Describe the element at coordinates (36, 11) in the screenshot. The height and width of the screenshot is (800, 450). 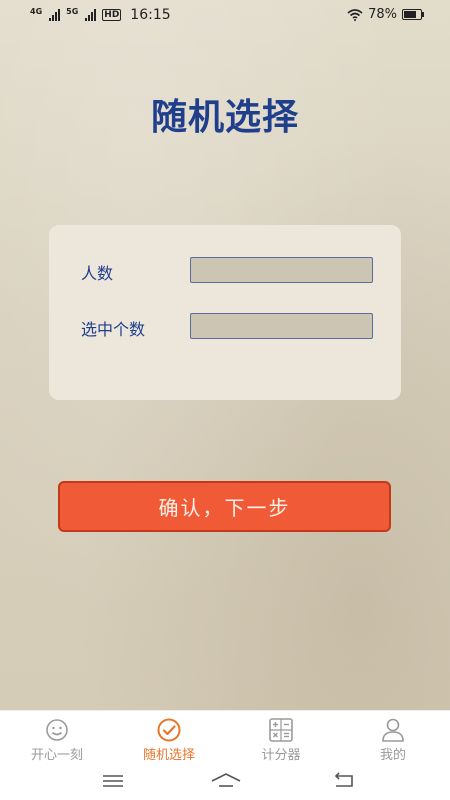
I see `network-4g-label: 4G` at that location.